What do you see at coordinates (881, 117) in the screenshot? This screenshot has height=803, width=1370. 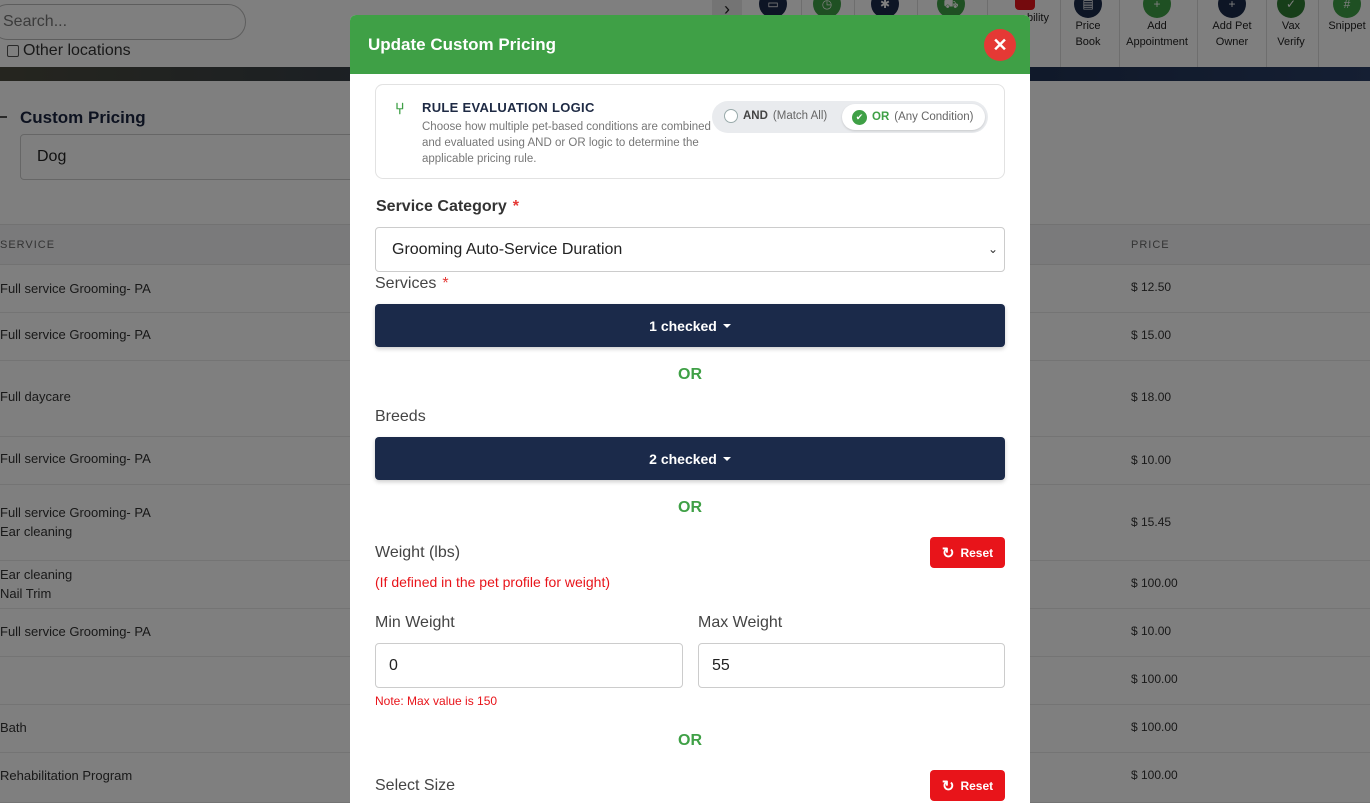 I see `or-label: OR` at bounding box center [881, 117].